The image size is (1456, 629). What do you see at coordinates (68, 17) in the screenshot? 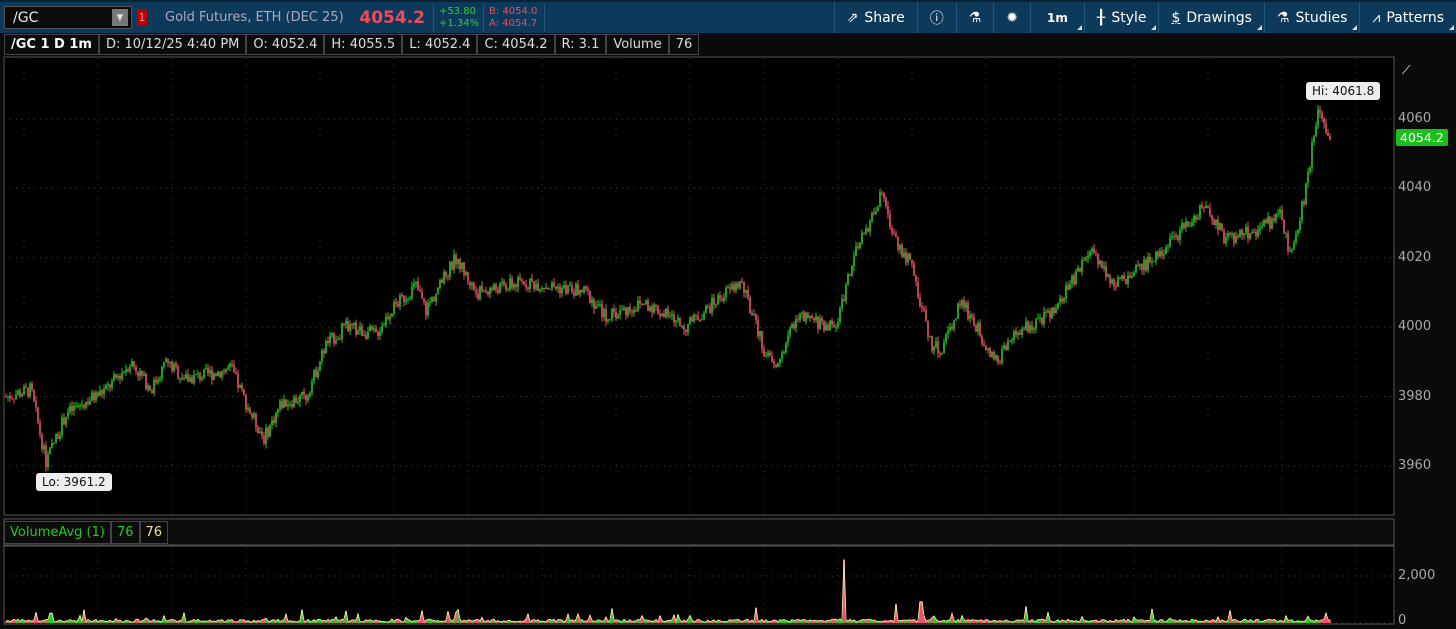
I see `symbol-selector: /GC ▼` at bounding box center [68, 17].